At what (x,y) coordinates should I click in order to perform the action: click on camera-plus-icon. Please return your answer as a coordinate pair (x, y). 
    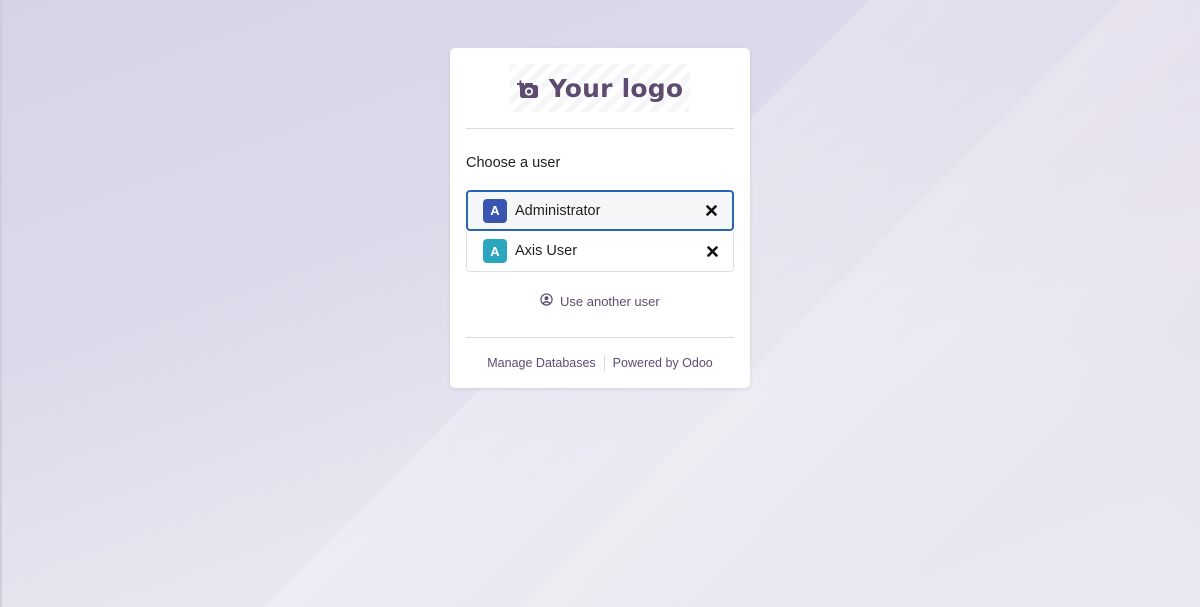
    Looking at the image, I should click on (527, 88).